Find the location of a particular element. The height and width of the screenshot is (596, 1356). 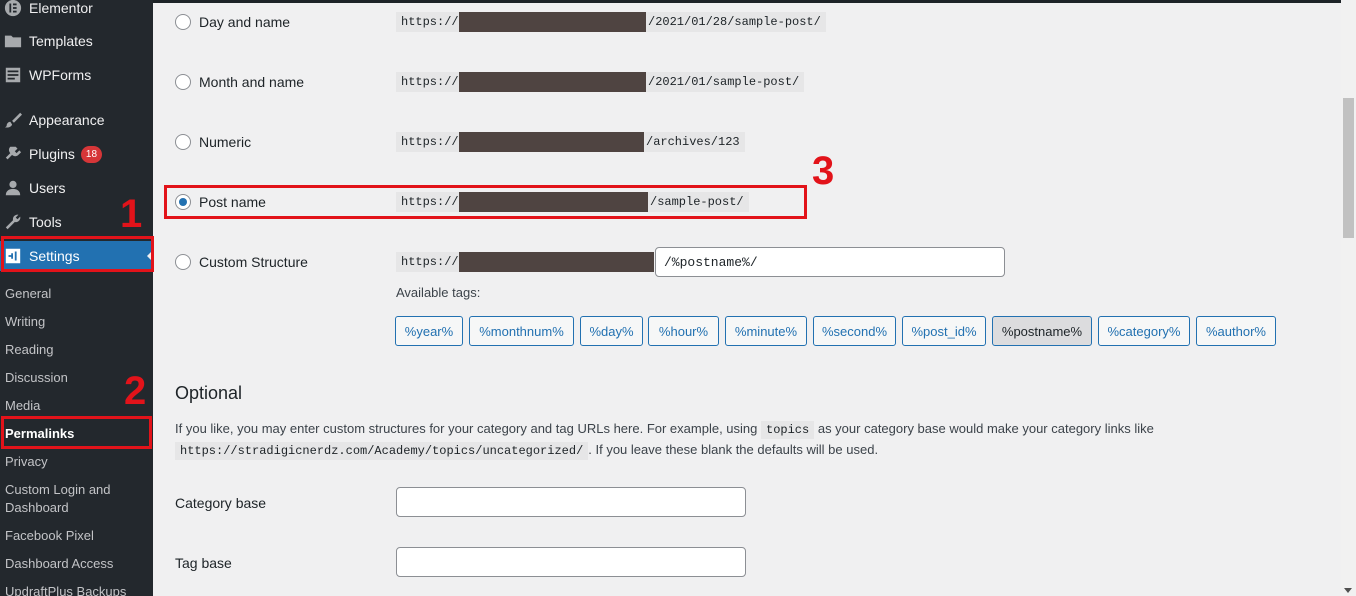

submenu-item-dashboard-access: Dashboard Access is located at coordinates (77, 564).